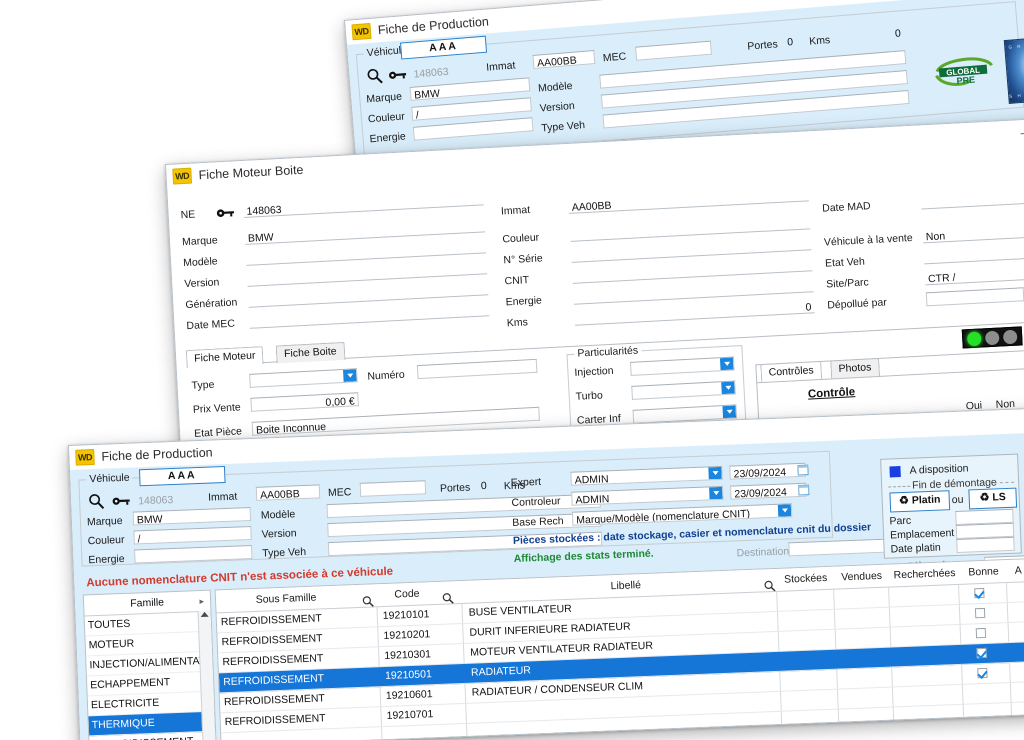 This screenshot has height=740, width=1024. Describe the element at coordinates (972, 199) in the screenshot. I see `field-datemad` at that location.